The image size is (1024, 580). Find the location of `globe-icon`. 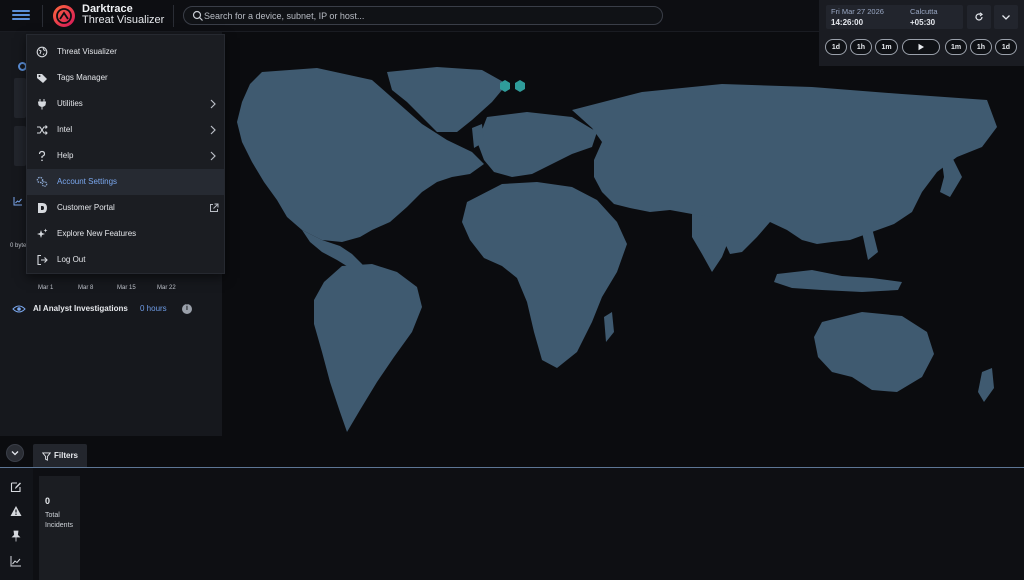

globe-icon is located at coordinates (42, 52).